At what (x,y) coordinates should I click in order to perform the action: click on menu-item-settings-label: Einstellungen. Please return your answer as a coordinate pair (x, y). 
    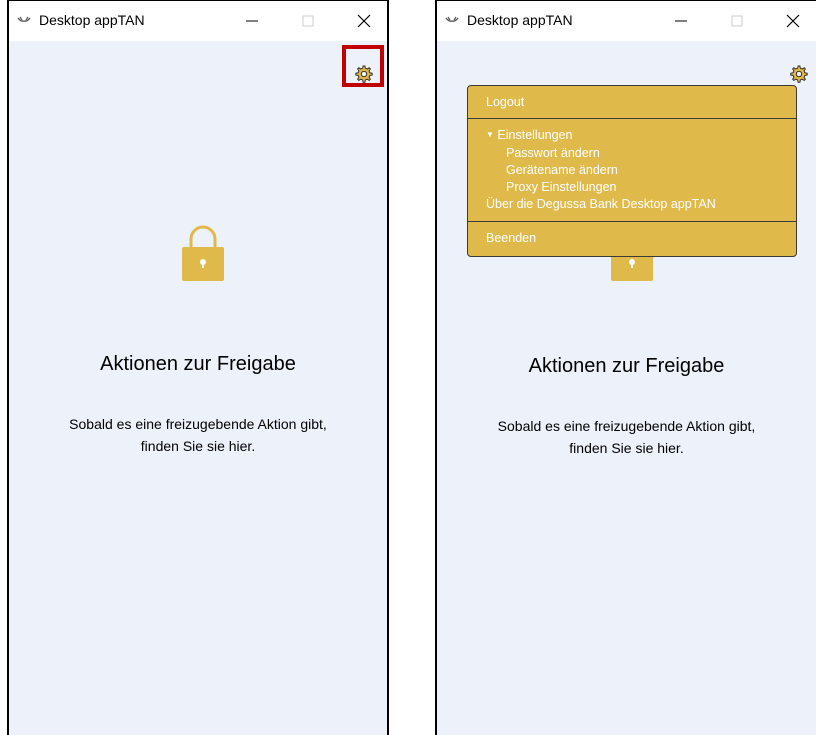
    Looking at the image, I should click on (535, 135).